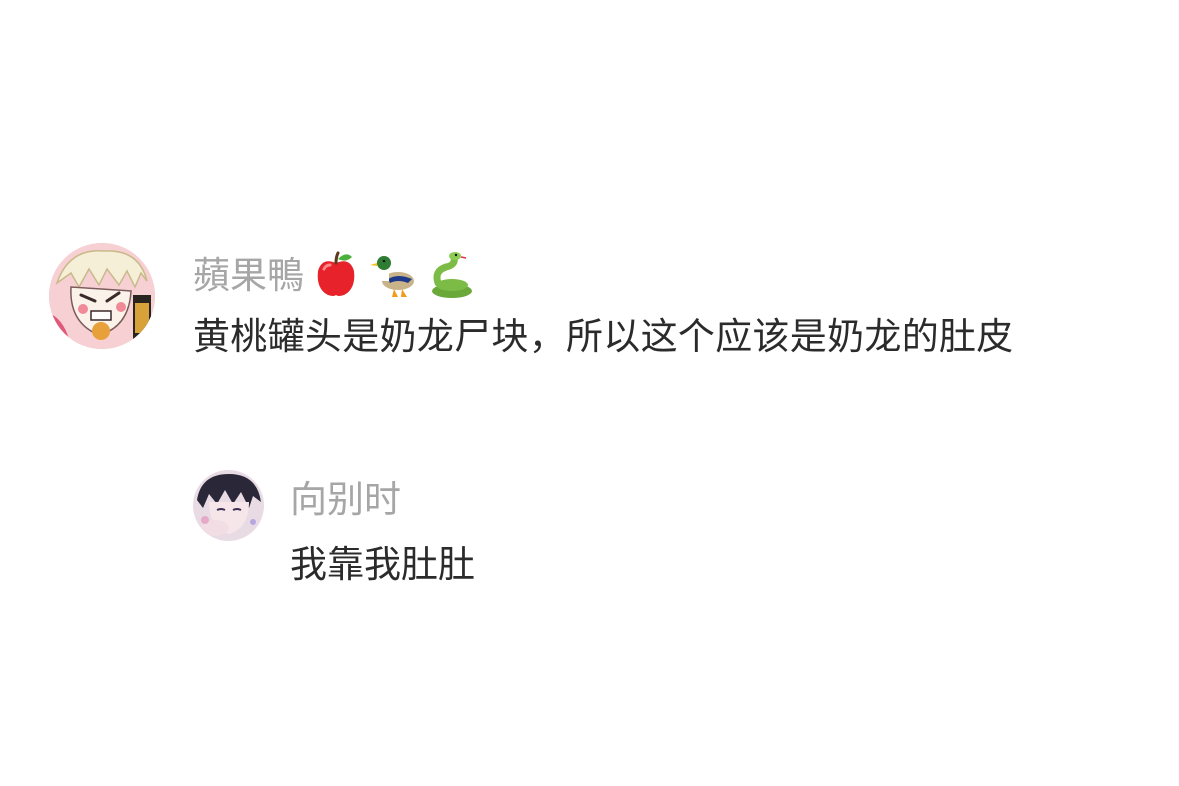 The height and width of the screenshot is (786, 1179). What do you see at coordinates (452, 275) in the screenshot?
I see `snake-emoji` at bounding box center [452, 275].